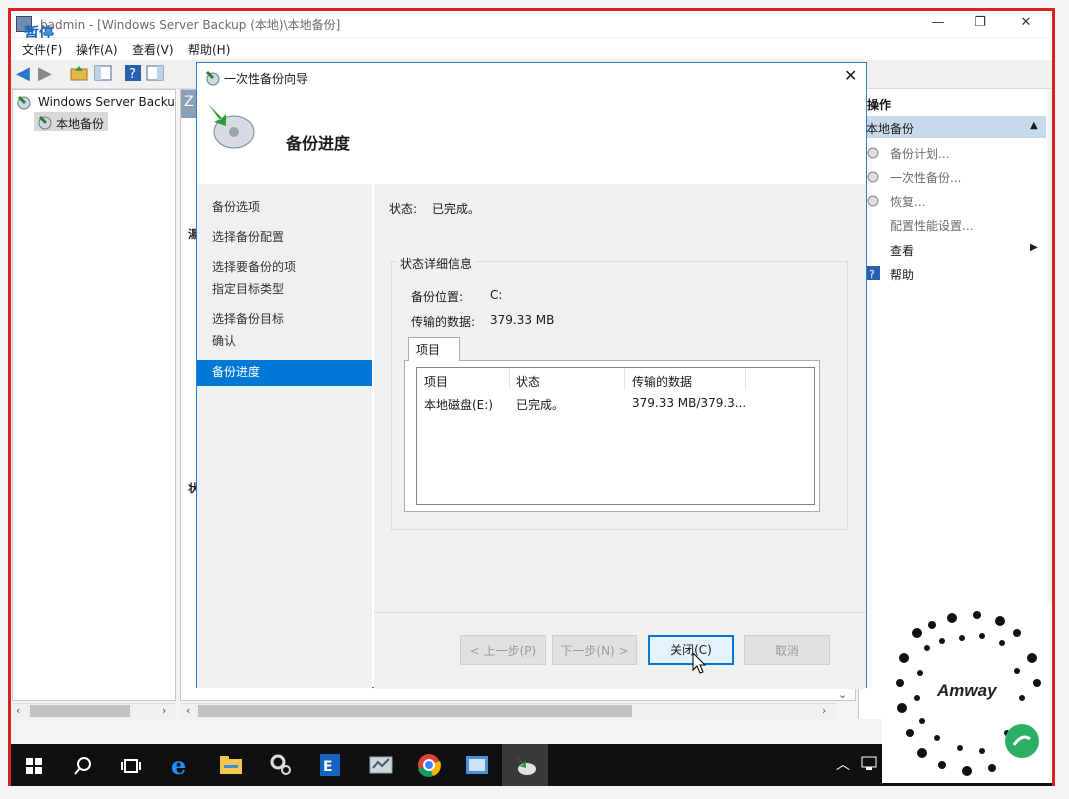  What do you see at coordinates (428, 350) in the screenshot?
I see `tab-items-label: 项目` at bounding box center [428, 350].